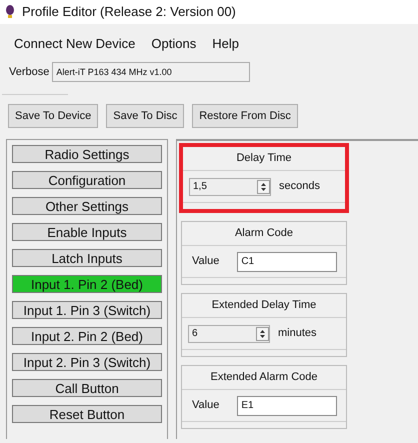  I want to click on value-field: E1, so click(287, 406).